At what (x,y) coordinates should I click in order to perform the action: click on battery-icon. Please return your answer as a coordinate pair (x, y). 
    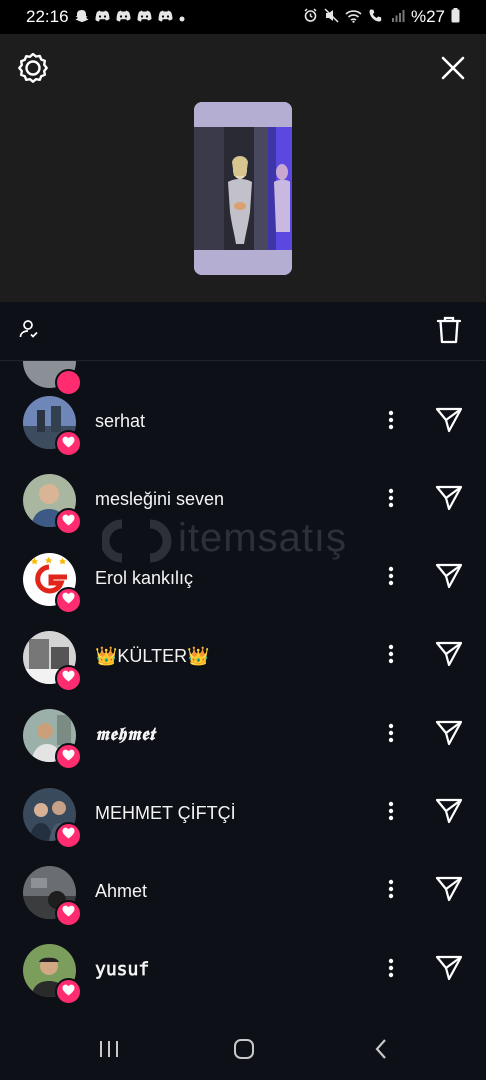
    Looking at the image, I should click on (455, 17).